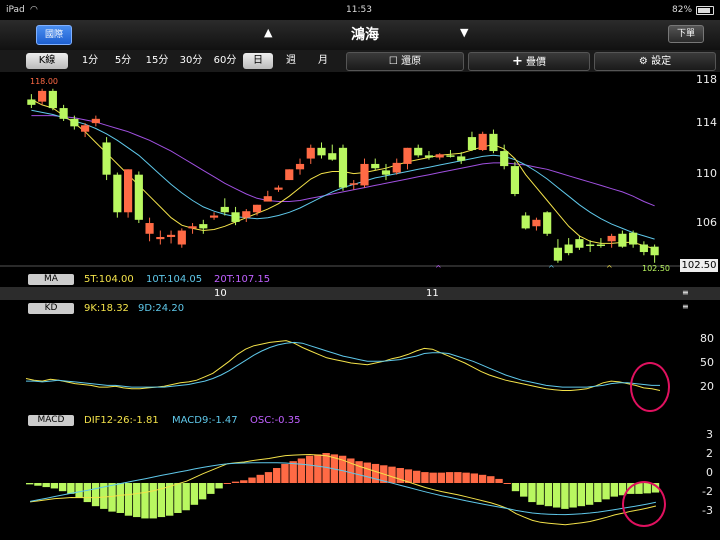 The width and height of the screenshot is (720, 540). I want to click on k-value: 9K:18.32, so click(106, 308).